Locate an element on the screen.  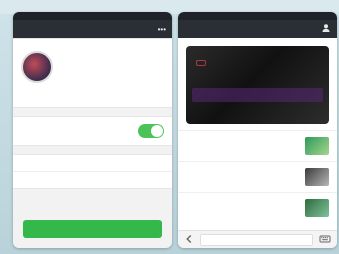
profile-header is located at coordinates (92, 67).